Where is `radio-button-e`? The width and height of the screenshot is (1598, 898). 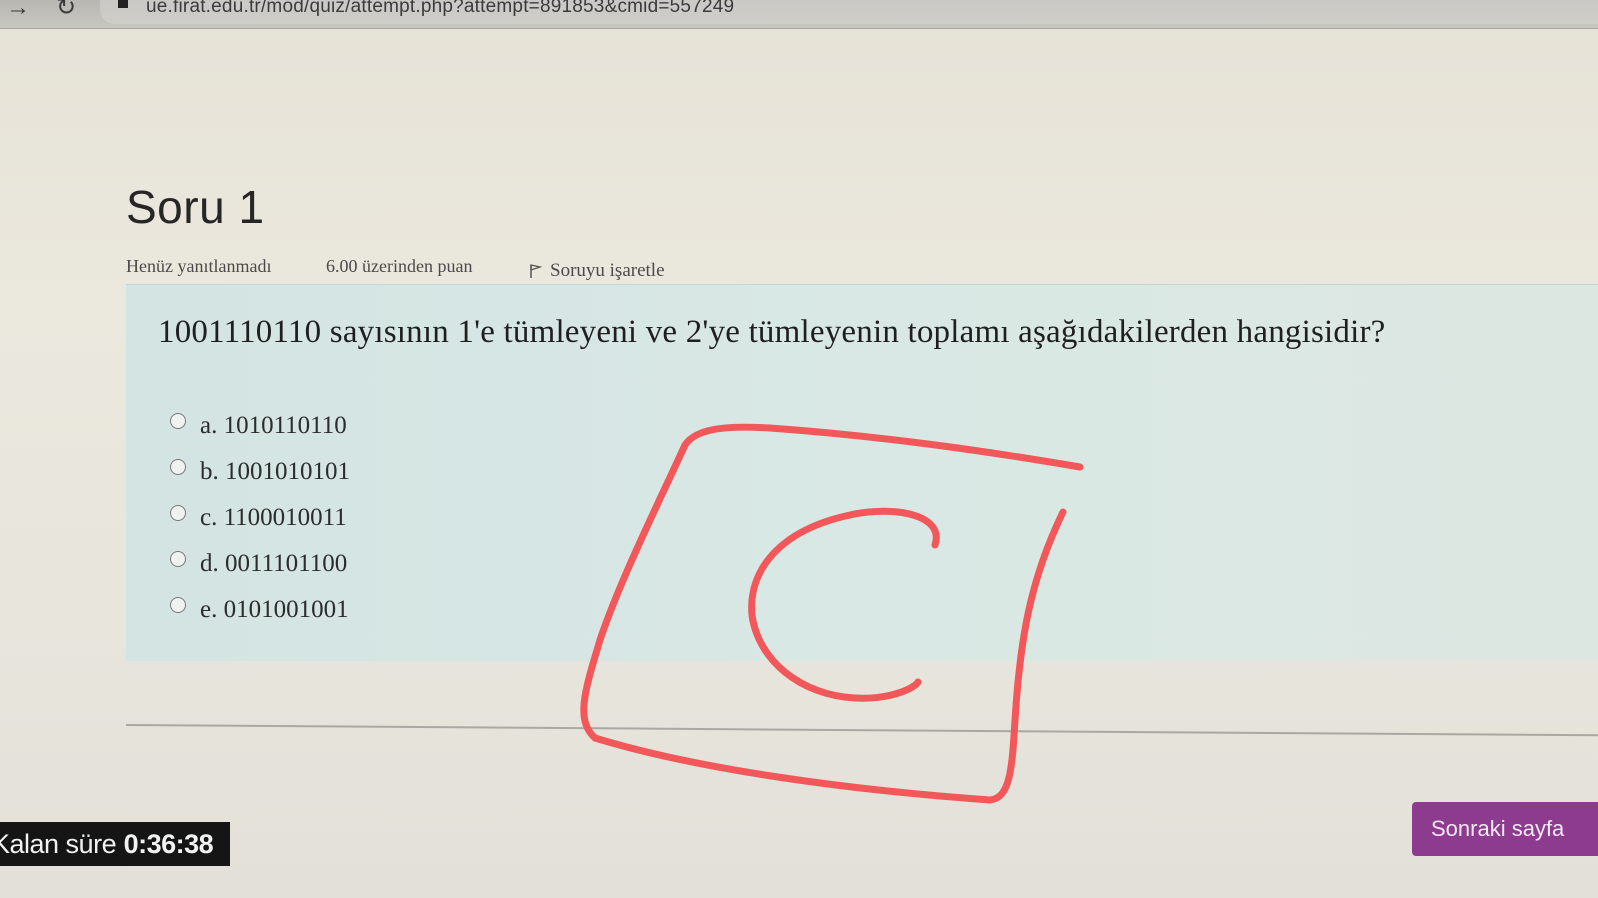 radio-button-e is located at coordinates (178, 605).